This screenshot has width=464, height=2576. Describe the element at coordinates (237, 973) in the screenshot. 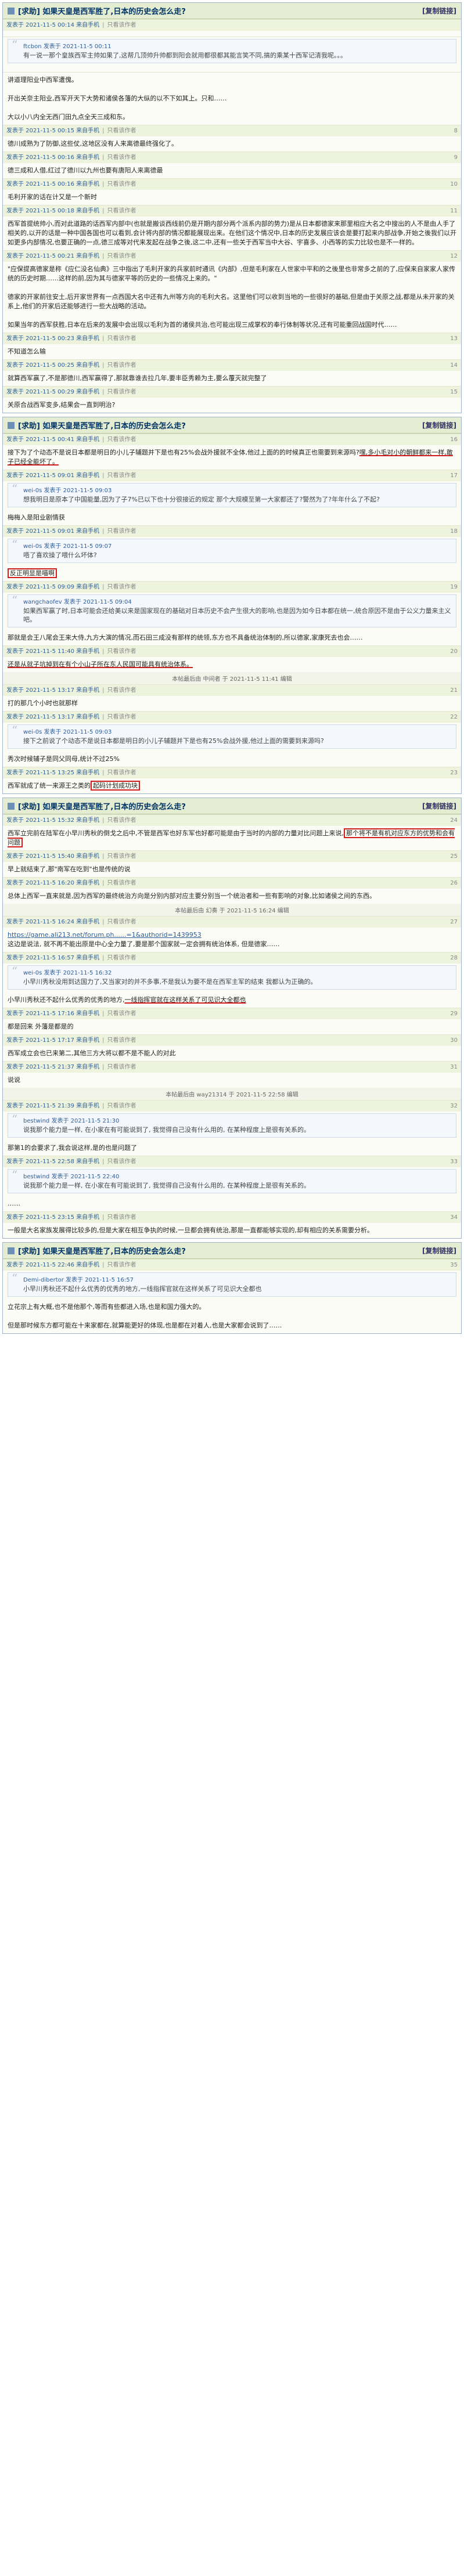

I see `quote-author: wei-0s 发表于 2021-11-5 16:32` at that location.